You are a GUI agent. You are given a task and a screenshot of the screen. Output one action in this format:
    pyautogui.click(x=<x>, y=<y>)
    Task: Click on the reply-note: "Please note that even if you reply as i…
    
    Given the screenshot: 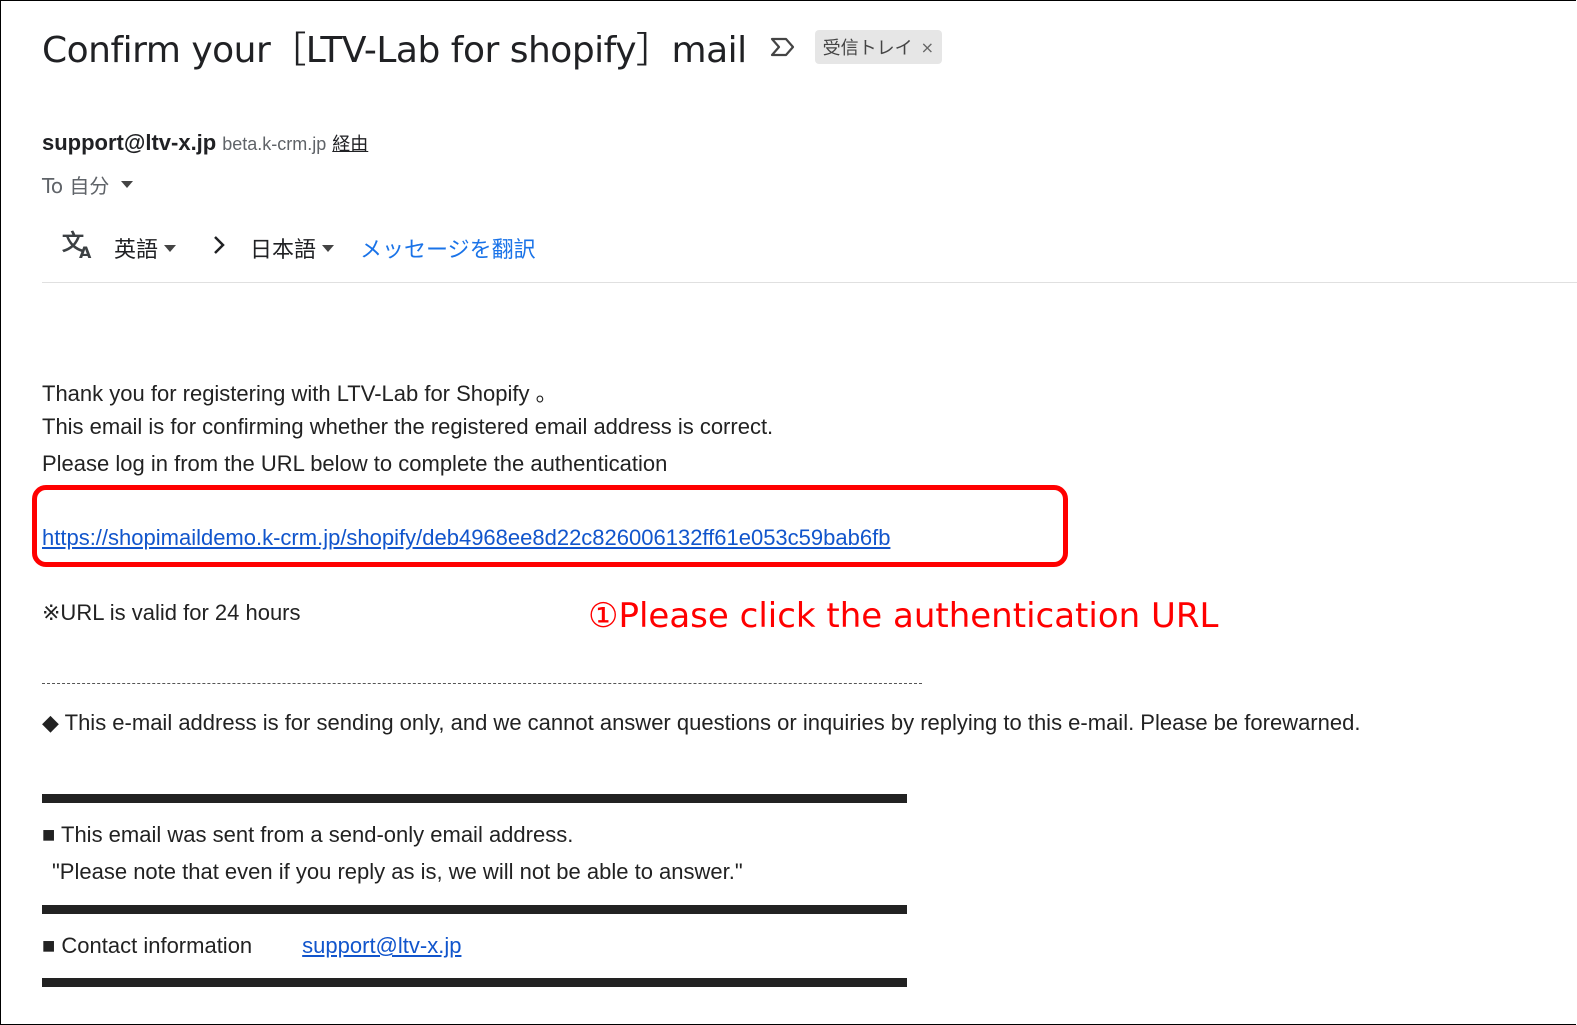 What is the action you would take?
    pyautogui.click(x=397, y=871)
    